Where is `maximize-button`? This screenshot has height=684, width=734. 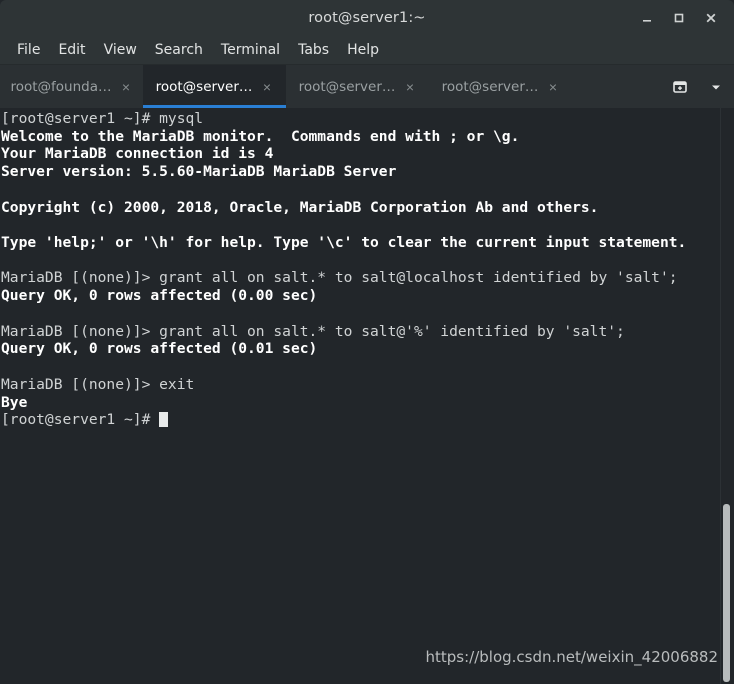 maximize-button is located at coordinates (679, 18).